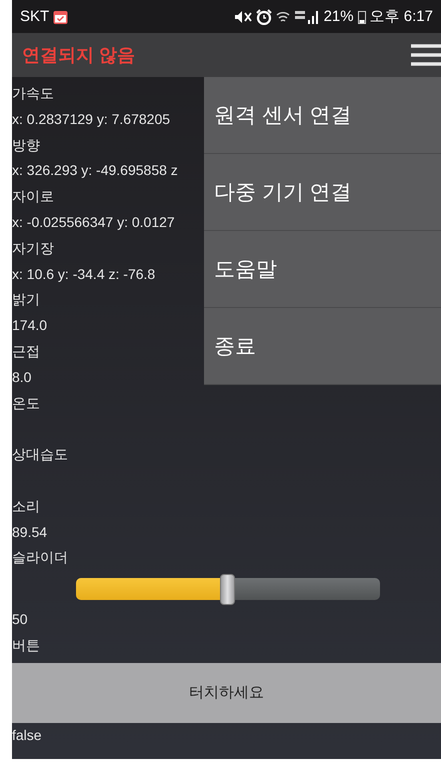 This screenshot has height=769, width=441. I want to click on battery-percent: 21%, so click(339, 16).